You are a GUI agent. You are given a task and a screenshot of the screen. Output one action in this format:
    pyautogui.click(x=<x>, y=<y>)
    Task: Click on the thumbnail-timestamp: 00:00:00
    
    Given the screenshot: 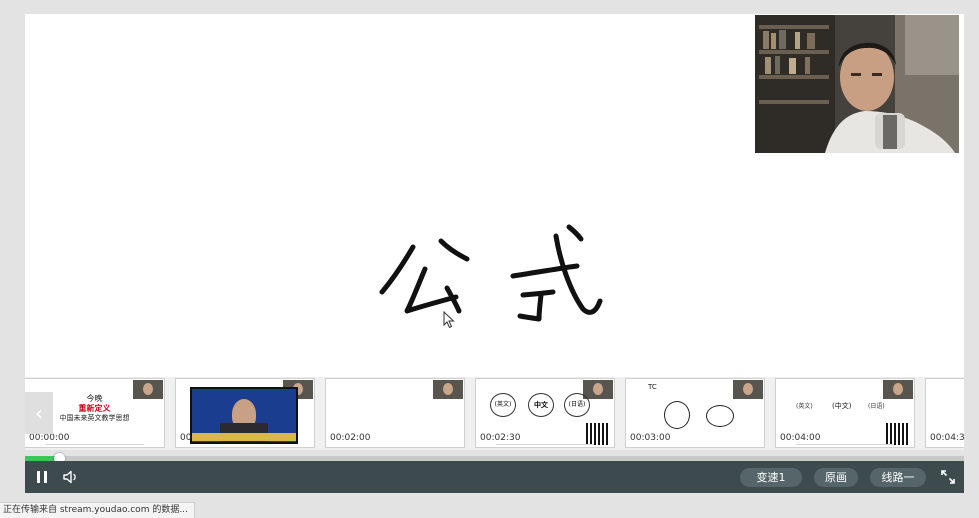 What is the action you would take?
    pyautogui.click(x=49, y=438)
    